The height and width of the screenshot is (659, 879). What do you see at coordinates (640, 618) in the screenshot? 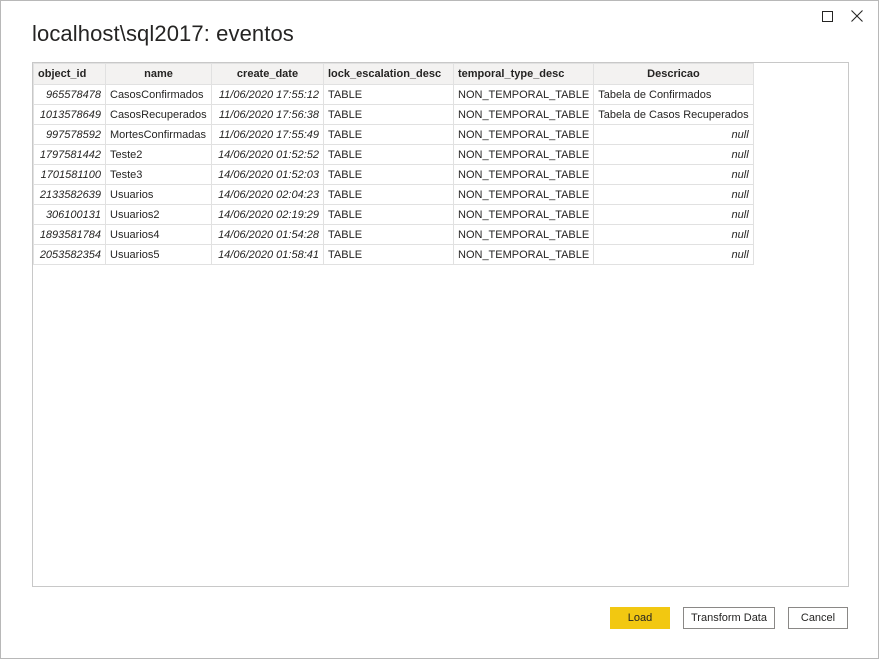
I see `load-button: Load` at bounding box center [640, 618].